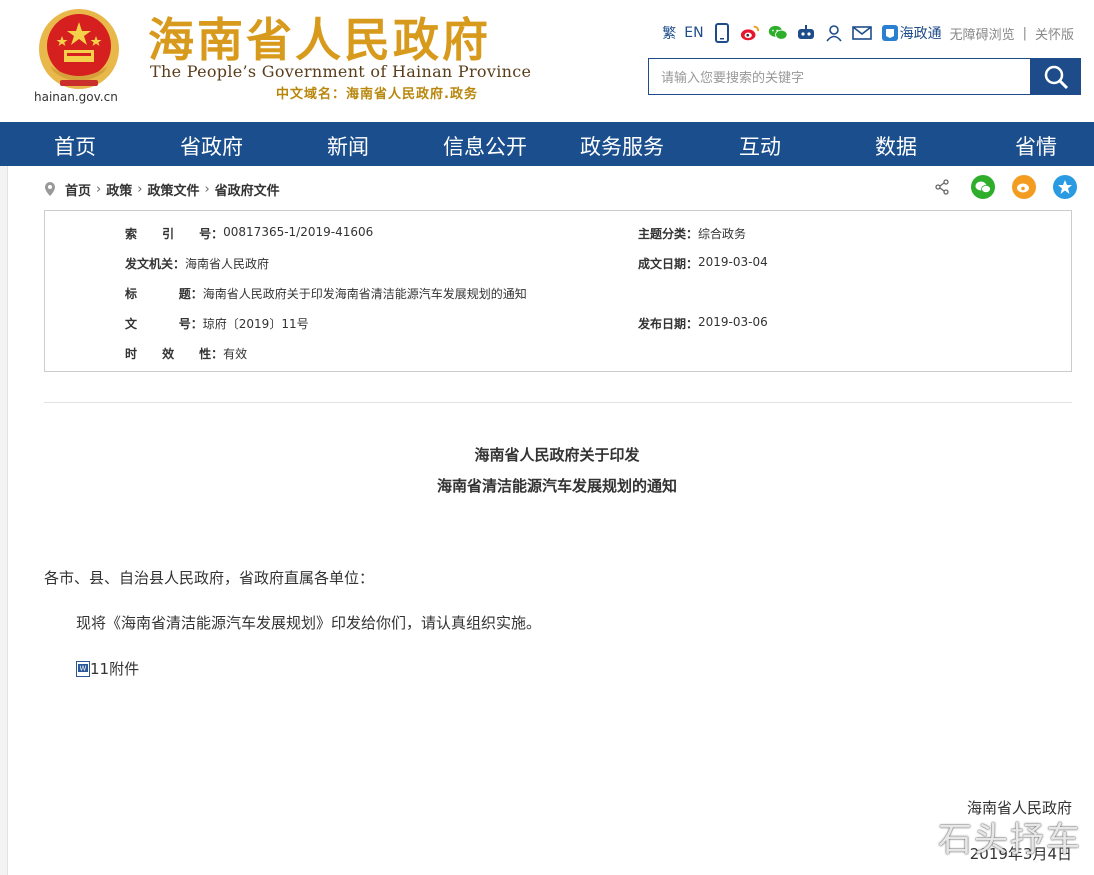 This screenshot has height=875, width=1094. What do you see at coordinates (557, 455) in the screenshot?
I see `document-title-line1: 海南省人民政府关于印发` at bounding box center [557, 455].